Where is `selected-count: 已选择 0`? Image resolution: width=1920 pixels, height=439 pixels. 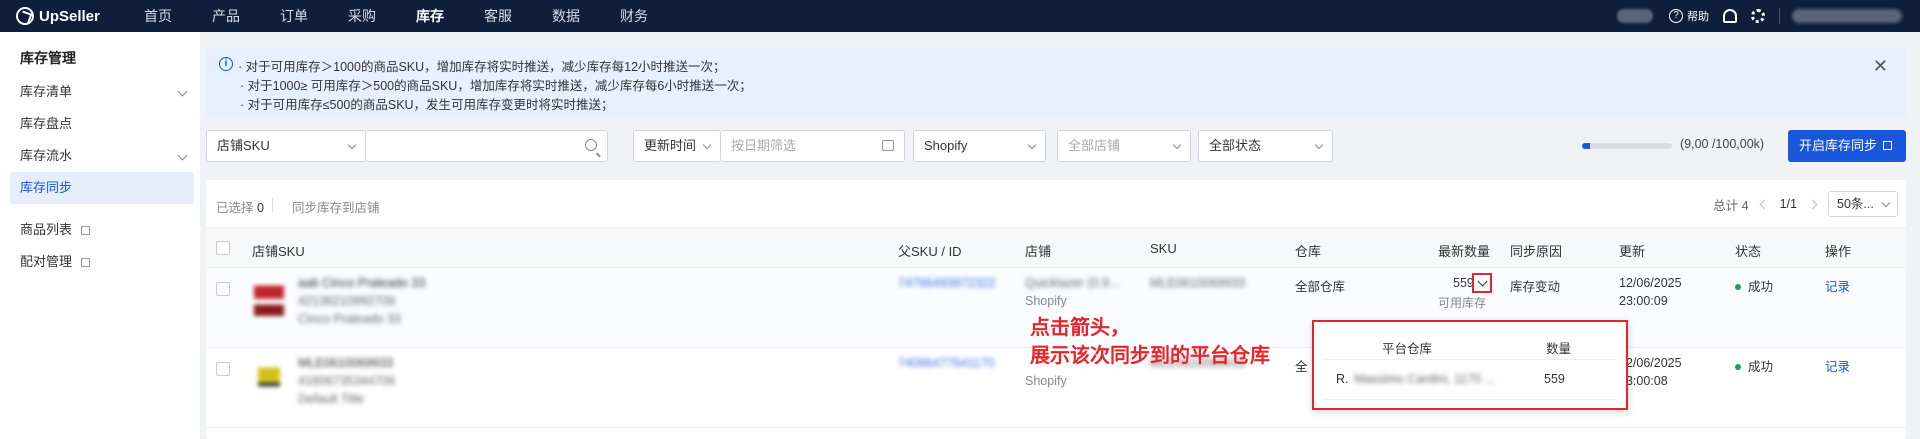
selected-count: 已选择 0 is located at coordinates (240, 208).